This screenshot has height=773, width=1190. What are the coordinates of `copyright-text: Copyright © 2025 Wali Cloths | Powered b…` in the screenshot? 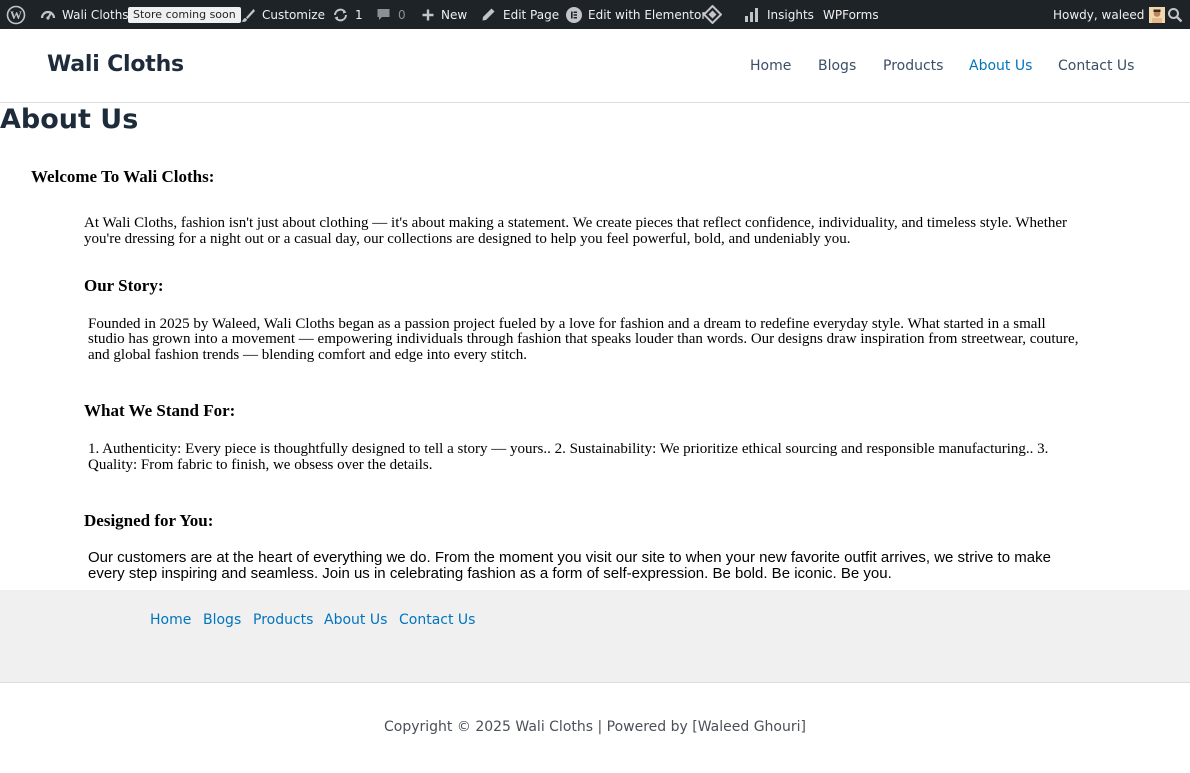 It's located at (595, 727).